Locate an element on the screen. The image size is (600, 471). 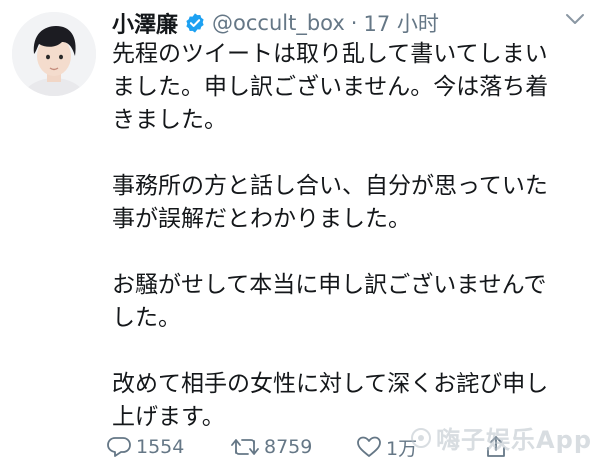
tweet-line: 改めて相手の女性に対して深くお詫び申し is located at coordinates (330, 384).